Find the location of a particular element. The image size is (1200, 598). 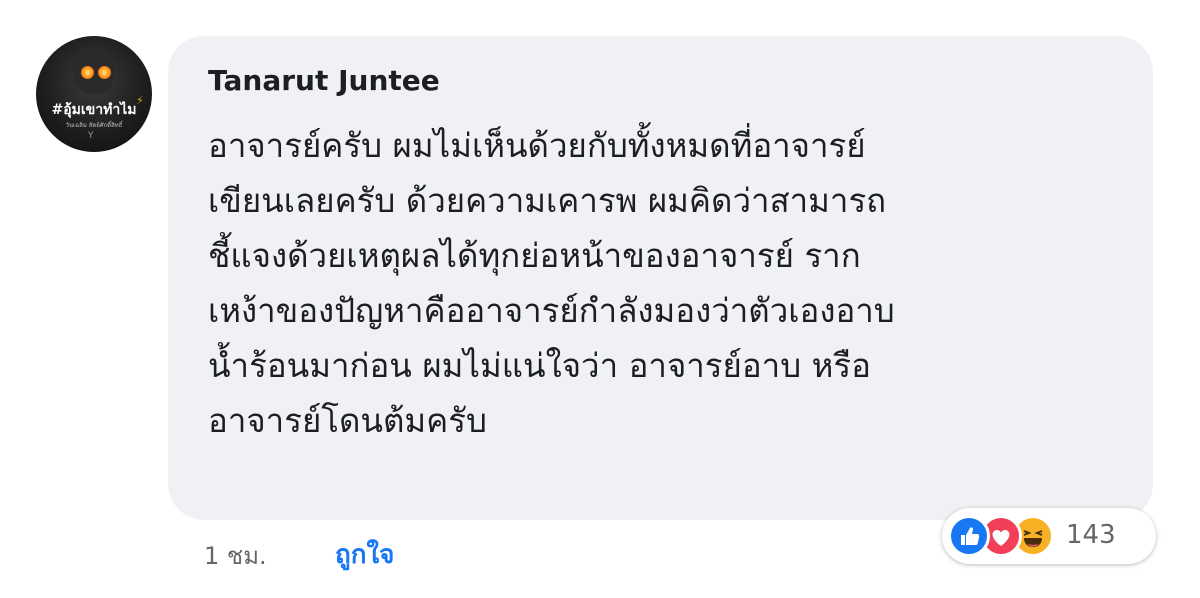

avatar-caption: #อุ้มเขาทำไม is located at coordinates (94, 110).